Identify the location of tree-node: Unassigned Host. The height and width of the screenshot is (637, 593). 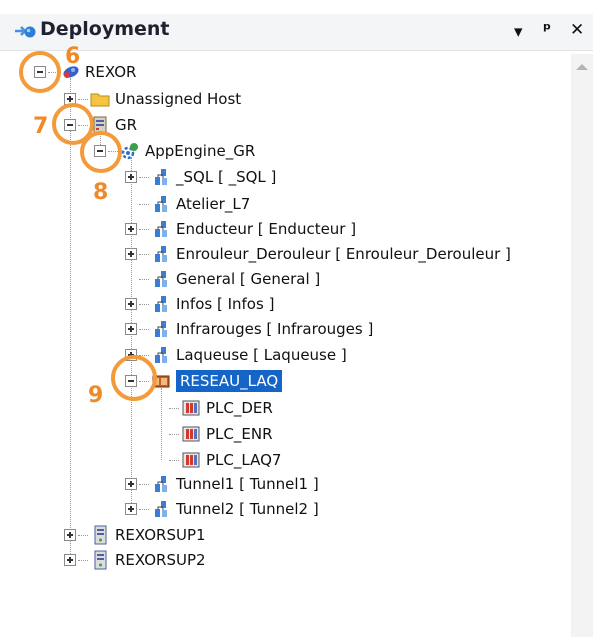
(152, 99).